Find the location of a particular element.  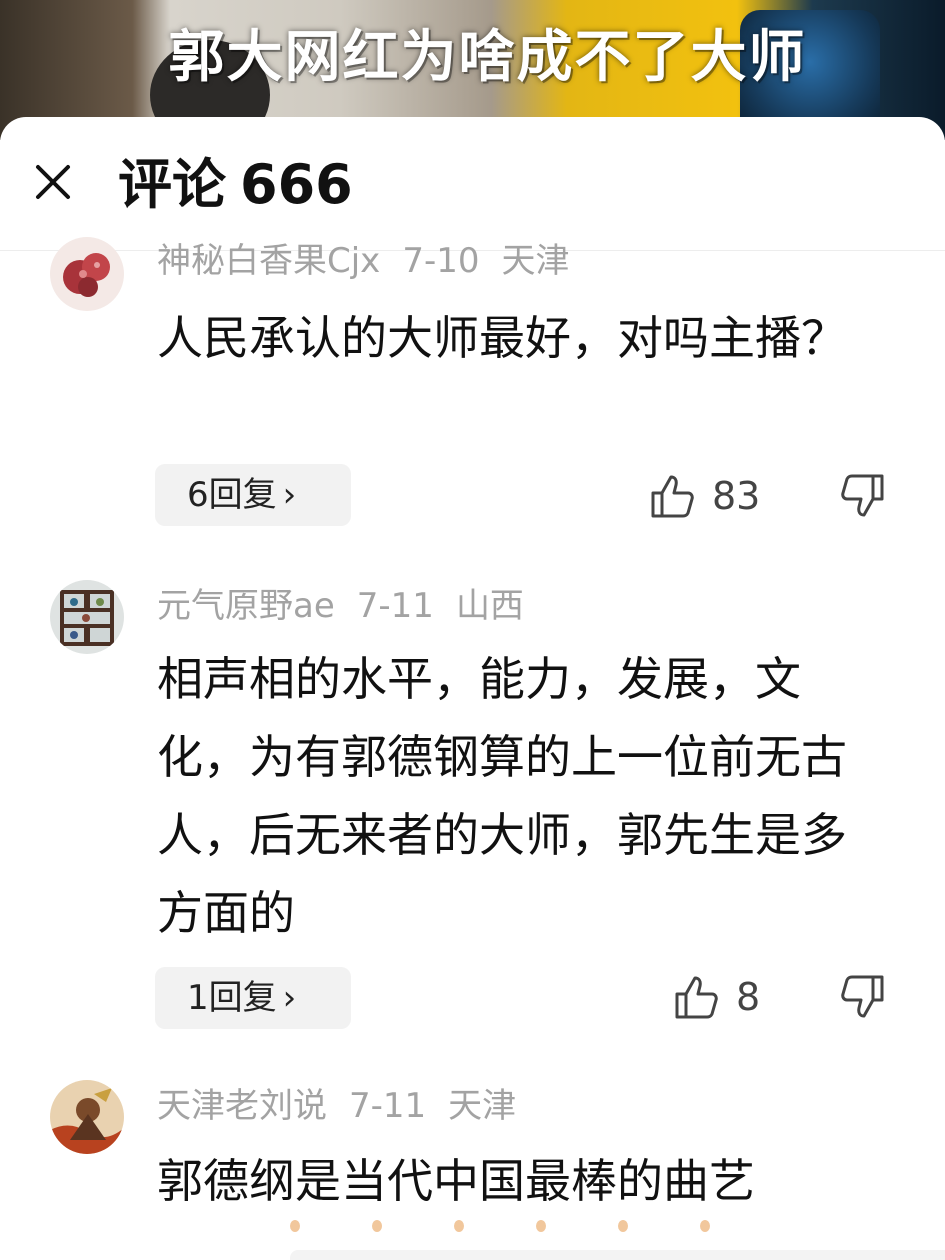

red-flower-avatar-icon is located at coordinates (87, 274).